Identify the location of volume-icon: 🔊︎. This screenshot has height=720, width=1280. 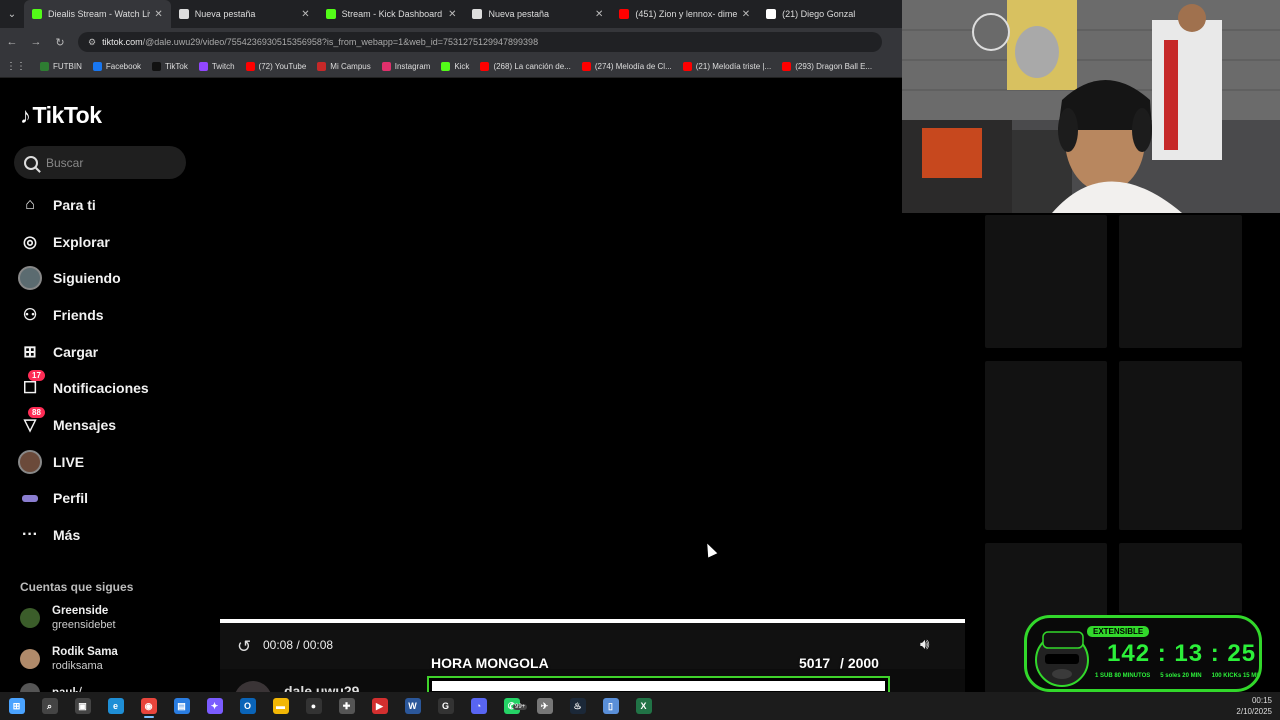
(924, 644).